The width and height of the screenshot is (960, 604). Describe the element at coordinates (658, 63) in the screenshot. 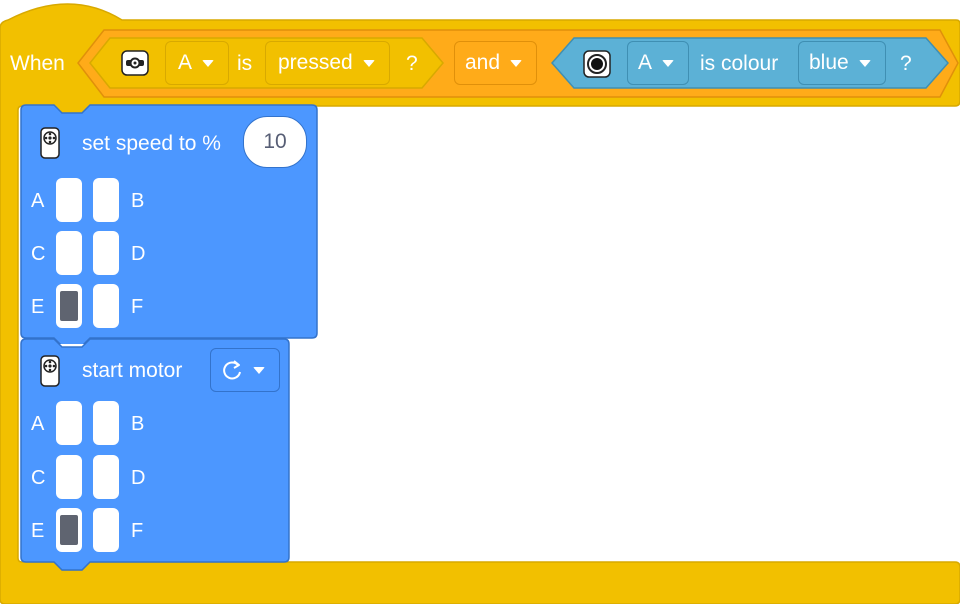

I see `colour-port-dropdown: A` at that location.